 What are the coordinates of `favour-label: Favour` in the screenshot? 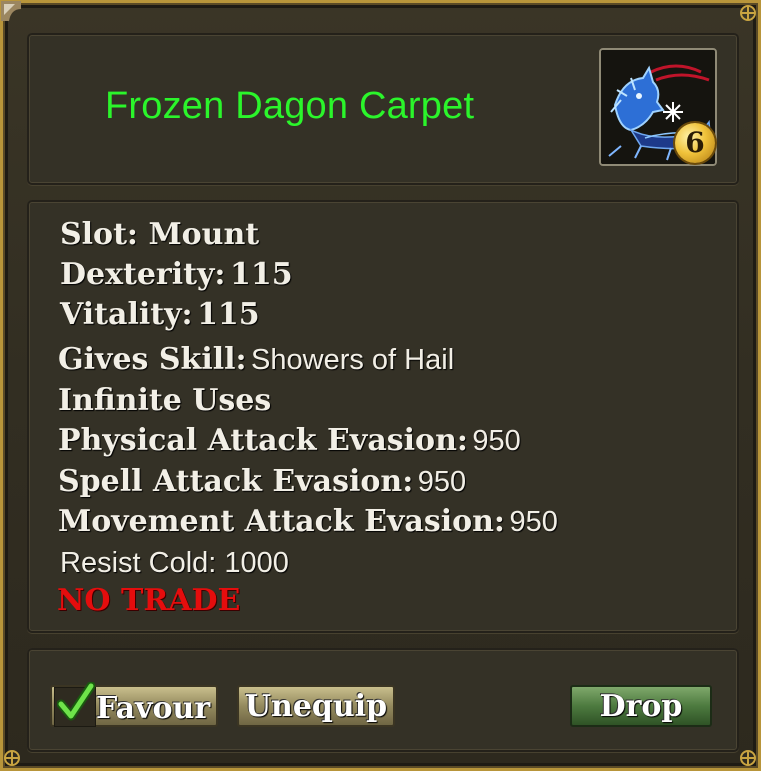 It's located at (153, 708).